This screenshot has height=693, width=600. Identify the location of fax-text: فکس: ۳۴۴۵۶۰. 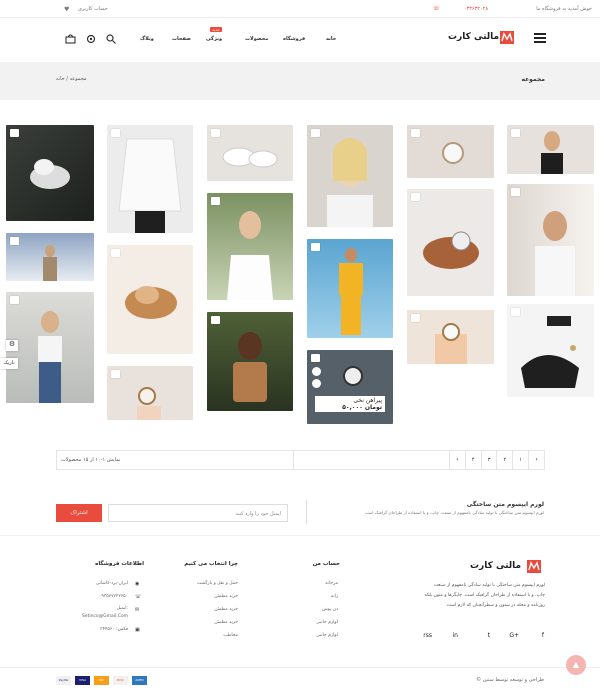
(114, 629).